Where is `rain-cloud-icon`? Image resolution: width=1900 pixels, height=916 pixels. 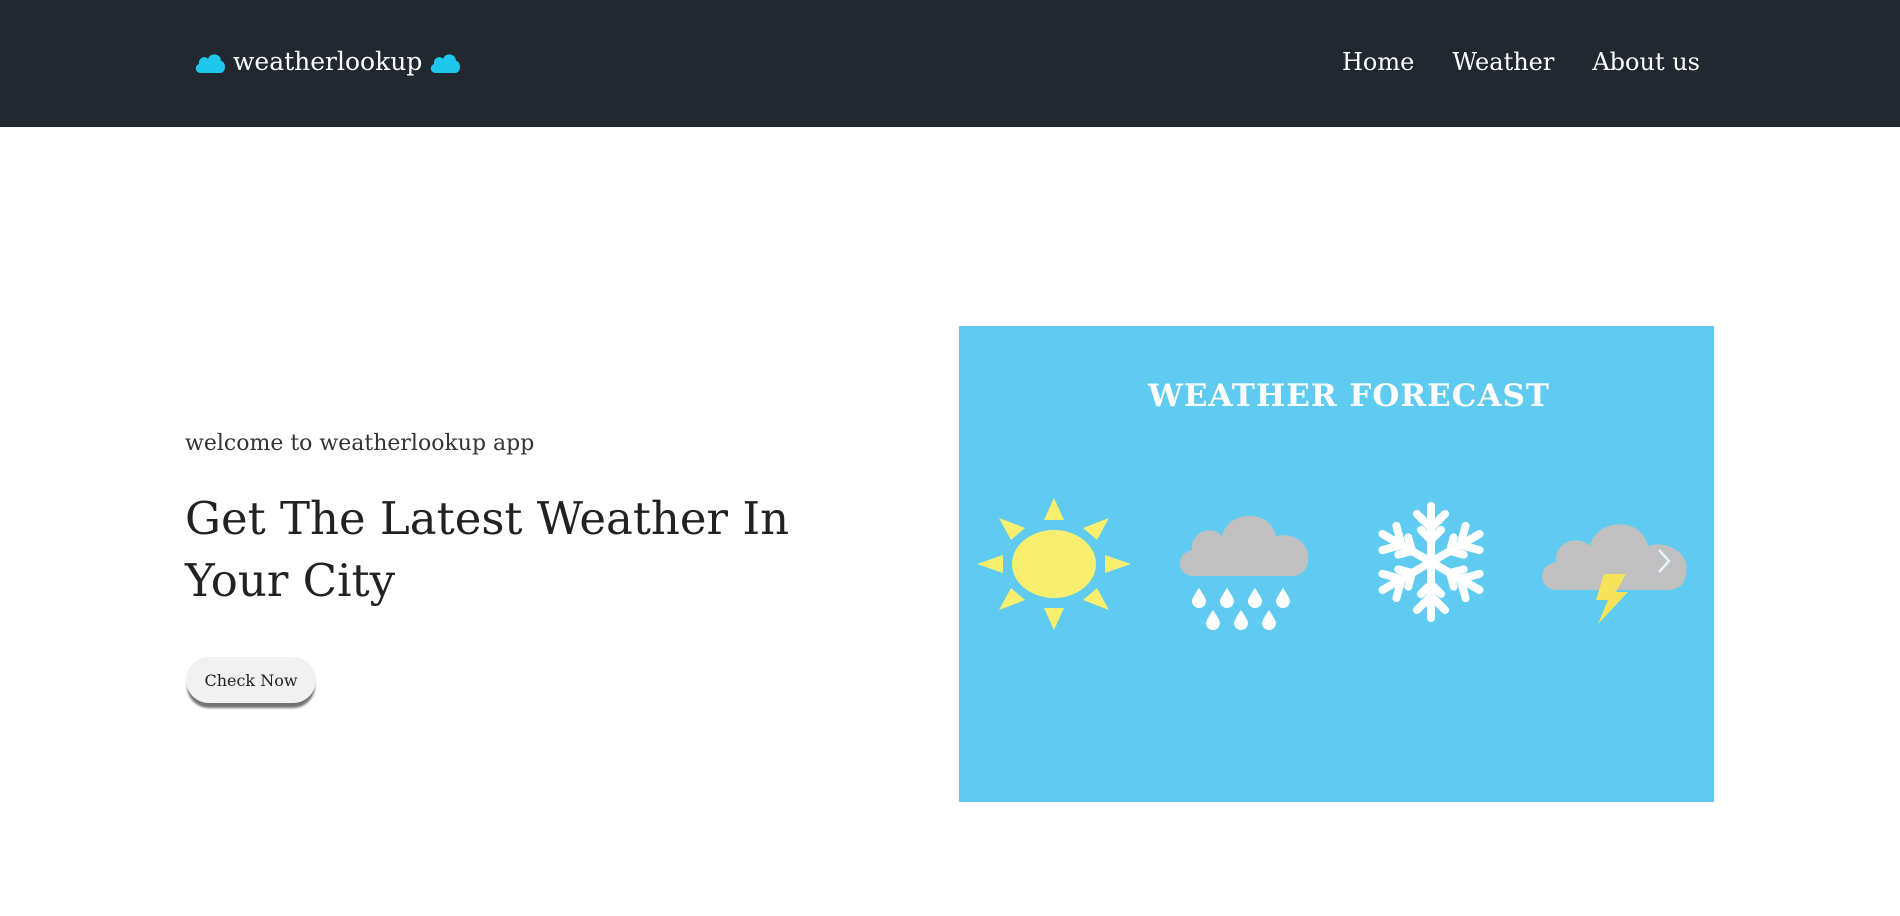
rain-cloud-icon is located at coordinates (1244, 572).